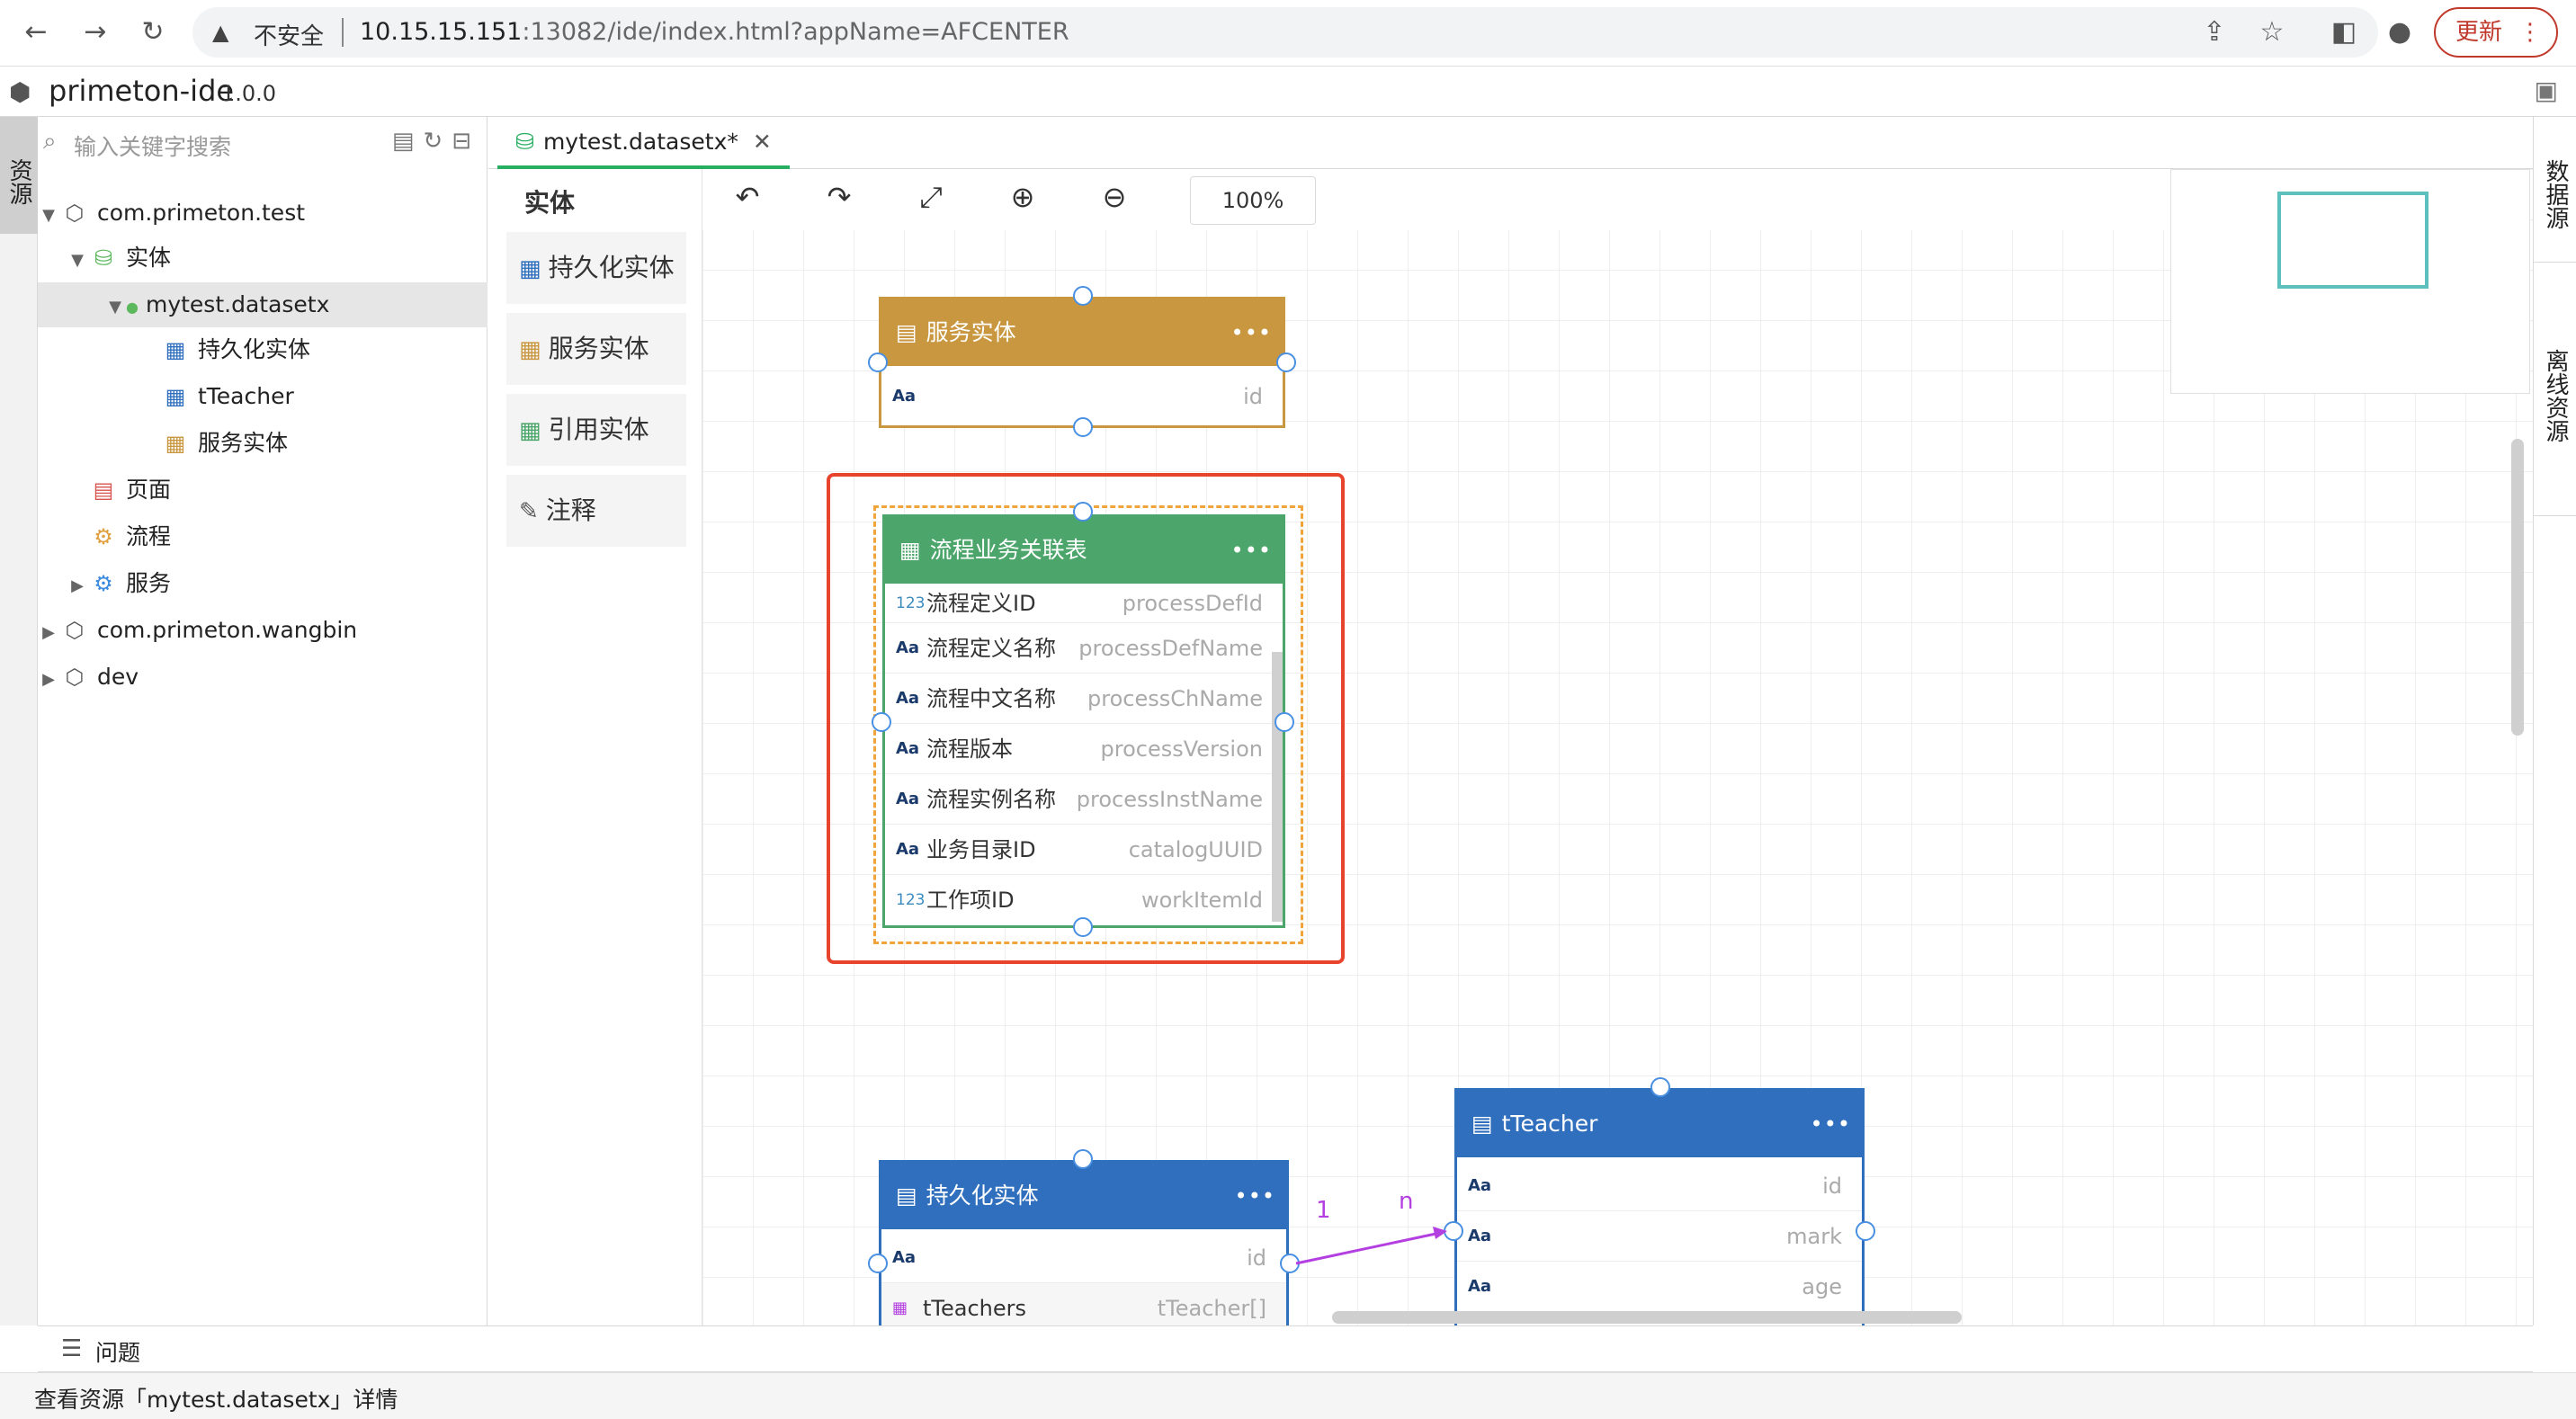  I want to click on status-text: 查看资源「mytest.datasetx」详情, so click(216, 1400).